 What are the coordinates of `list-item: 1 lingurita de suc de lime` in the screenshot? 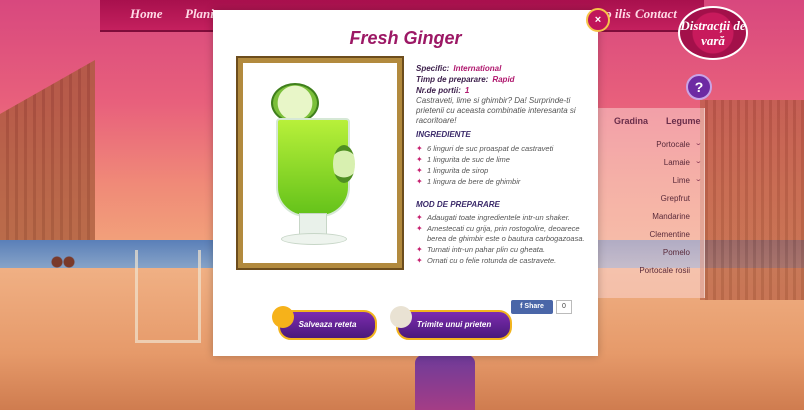 It's located at (505, 160).